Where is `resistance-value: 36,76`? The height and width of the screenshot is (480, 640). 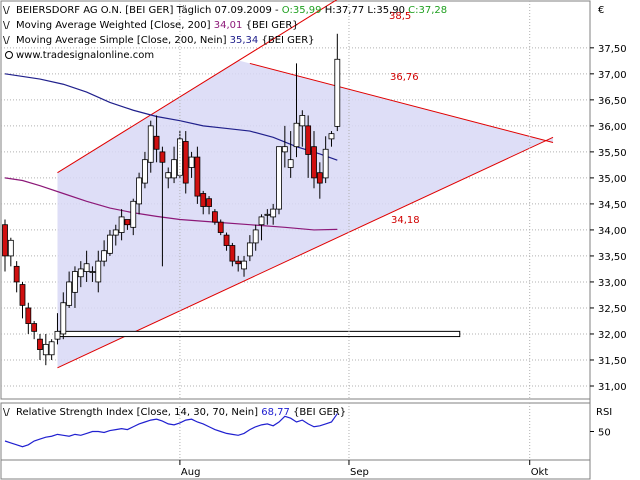
resistance-value: 36,76 is located at coordinates (404, 77).